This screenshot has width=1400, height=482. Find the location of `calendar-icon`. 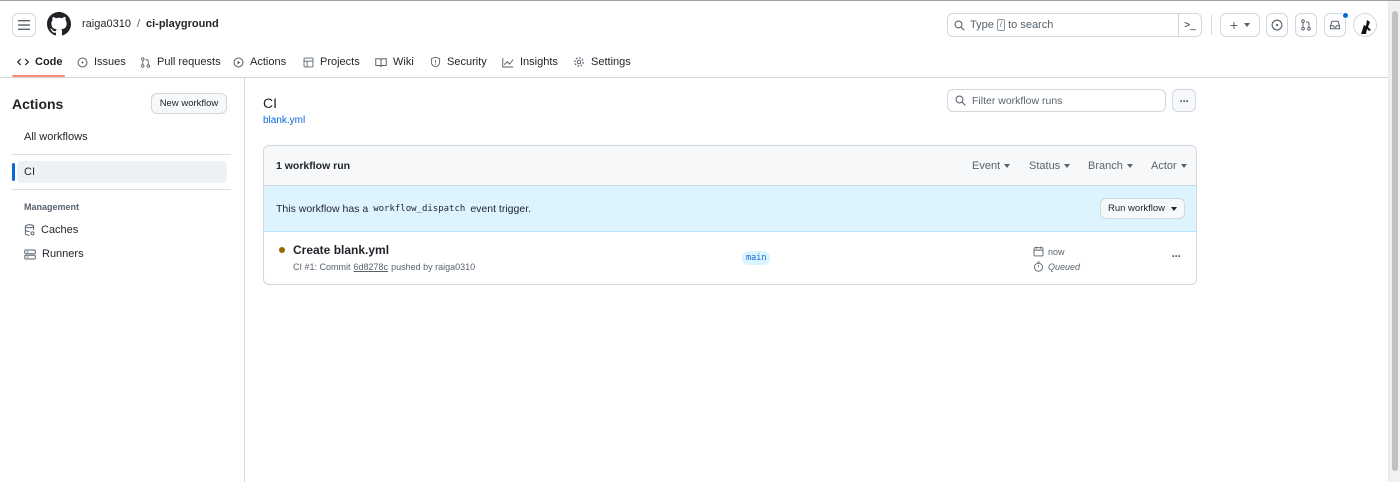

calendar-icon is located at coordinates (1038, 251).